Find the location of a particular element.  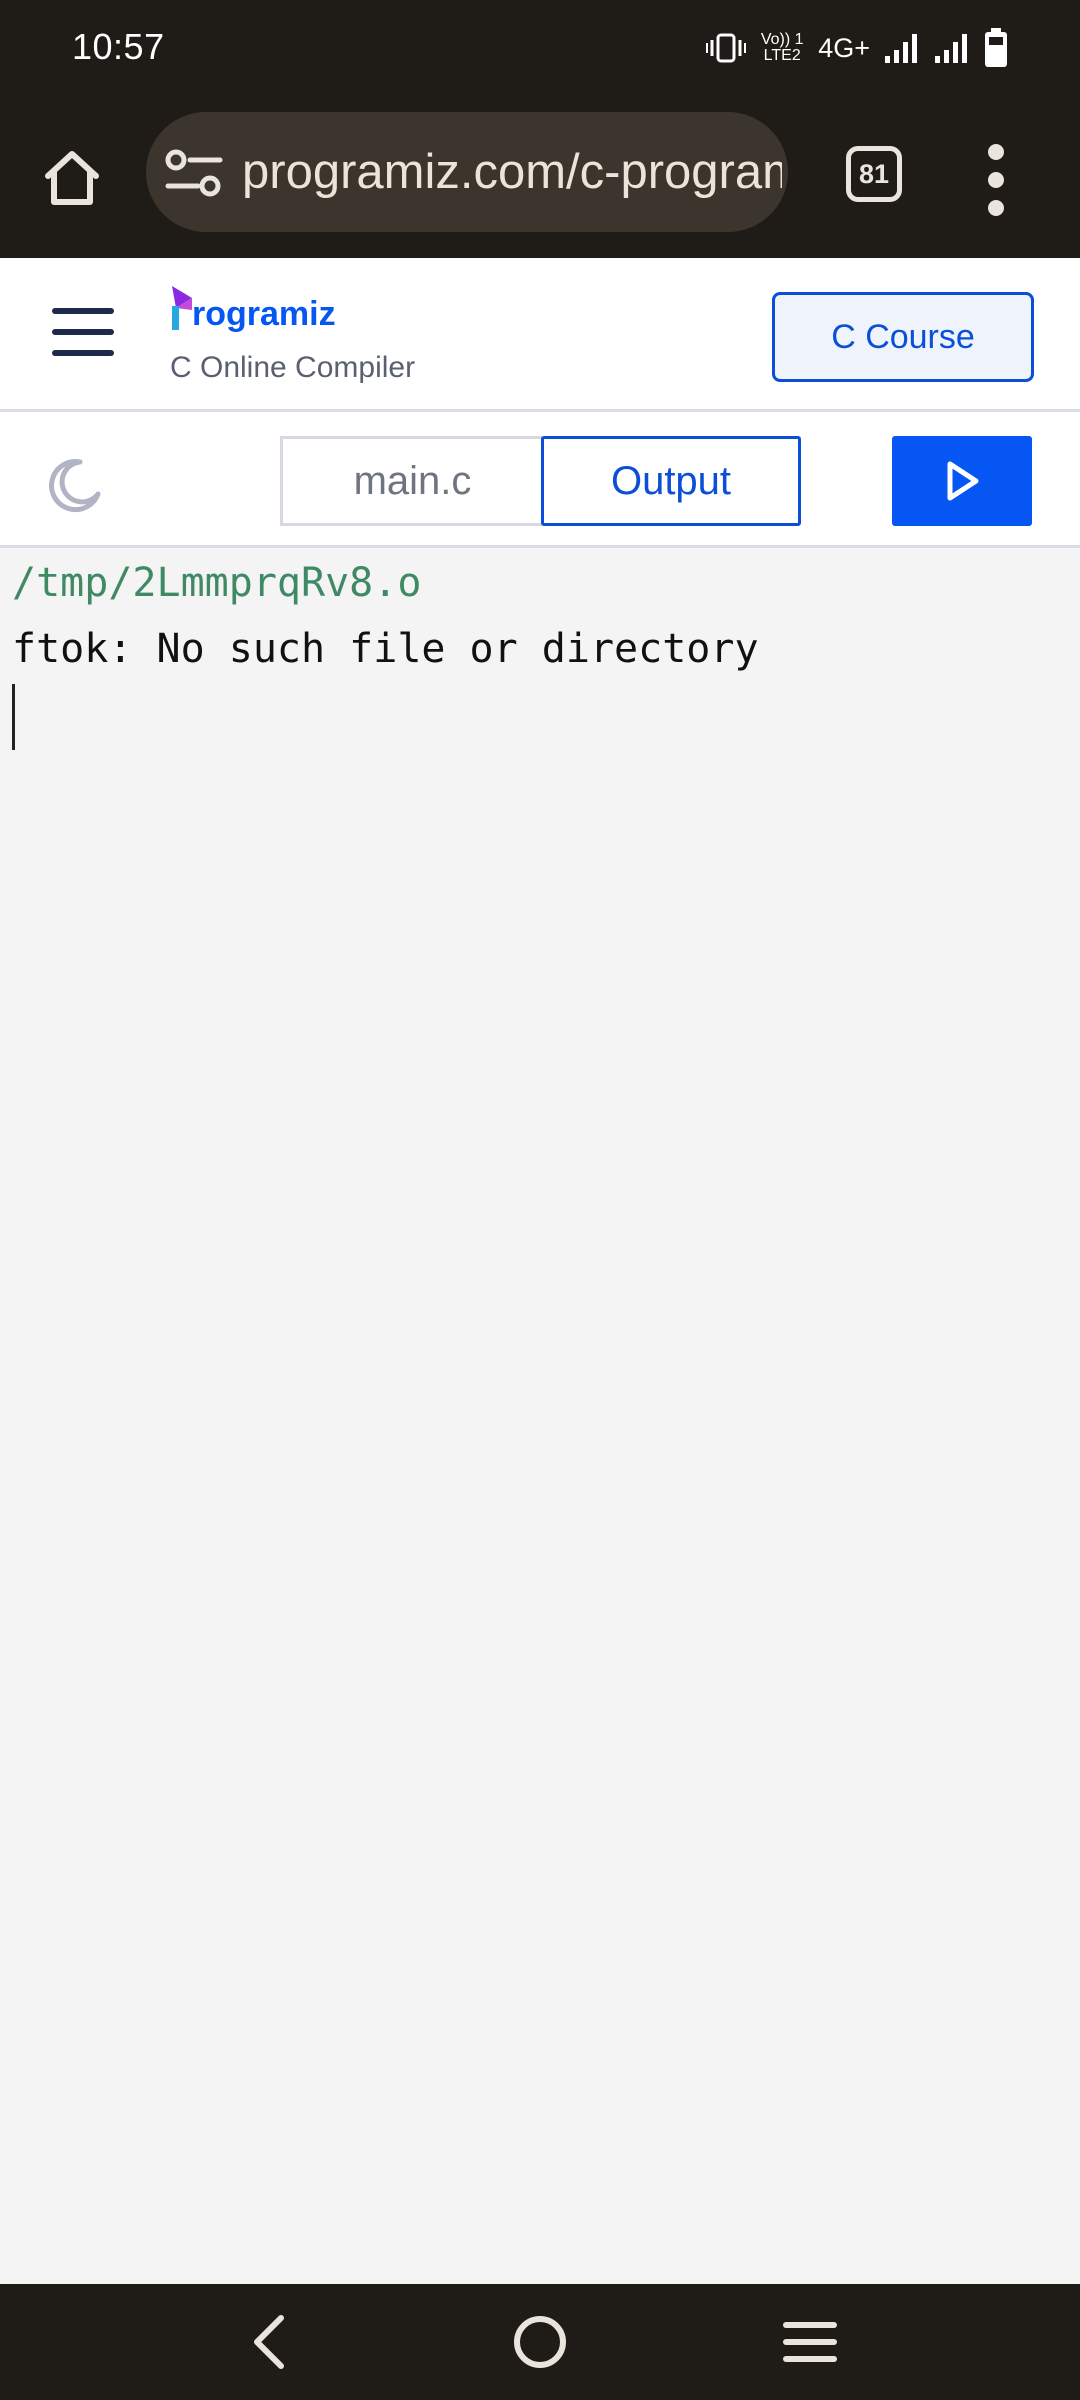

hamburger-menu-icon is located at coordinates (84, 332).